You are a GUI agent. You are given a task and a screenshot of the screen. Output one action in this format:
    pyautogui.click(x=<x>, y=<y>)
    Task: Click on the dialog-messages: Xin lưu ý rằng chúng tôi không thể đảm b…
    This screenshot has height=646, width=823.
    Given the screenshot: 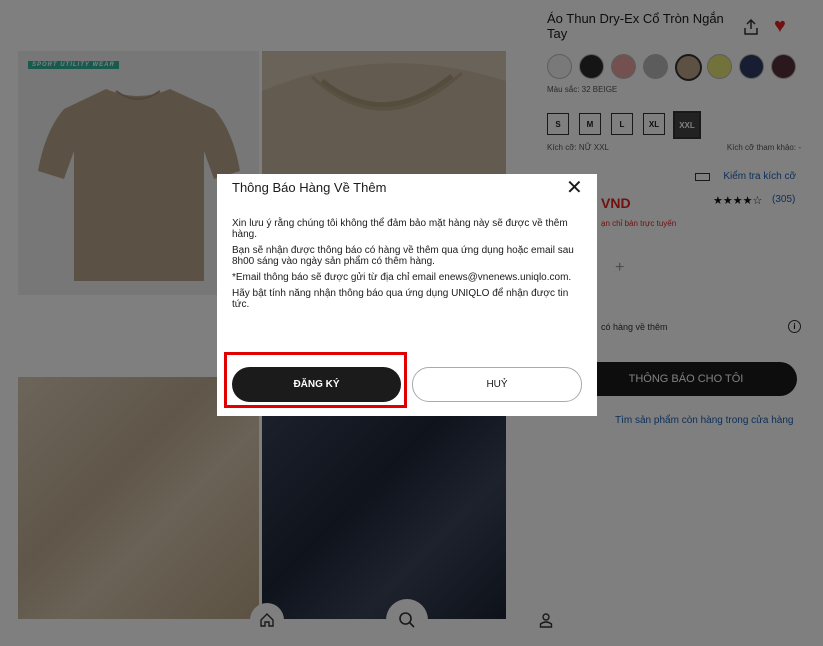 What is the action you would take?
    pyautogui.click(x=408, y=266)
    